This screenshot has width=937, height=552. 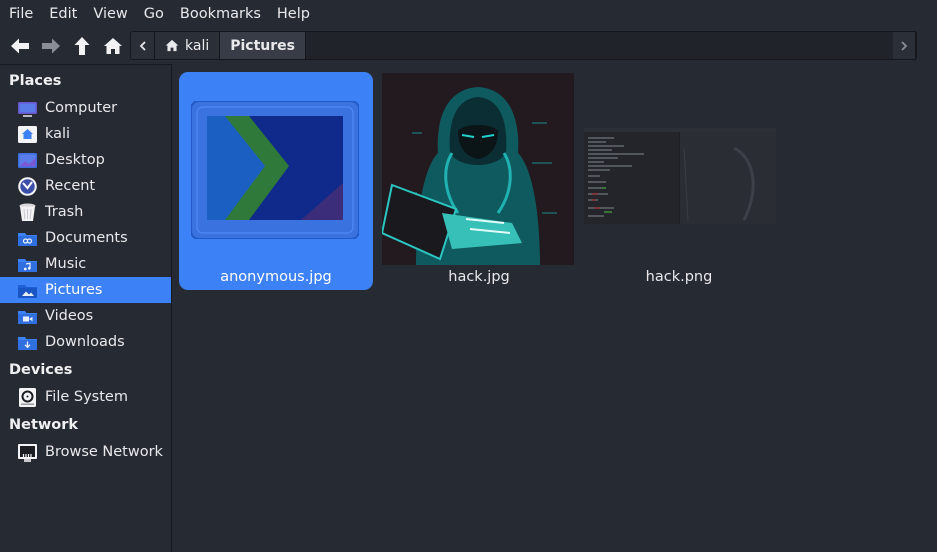 I want to click on sidebar-item-label: Music, so click(x=66, y=264).